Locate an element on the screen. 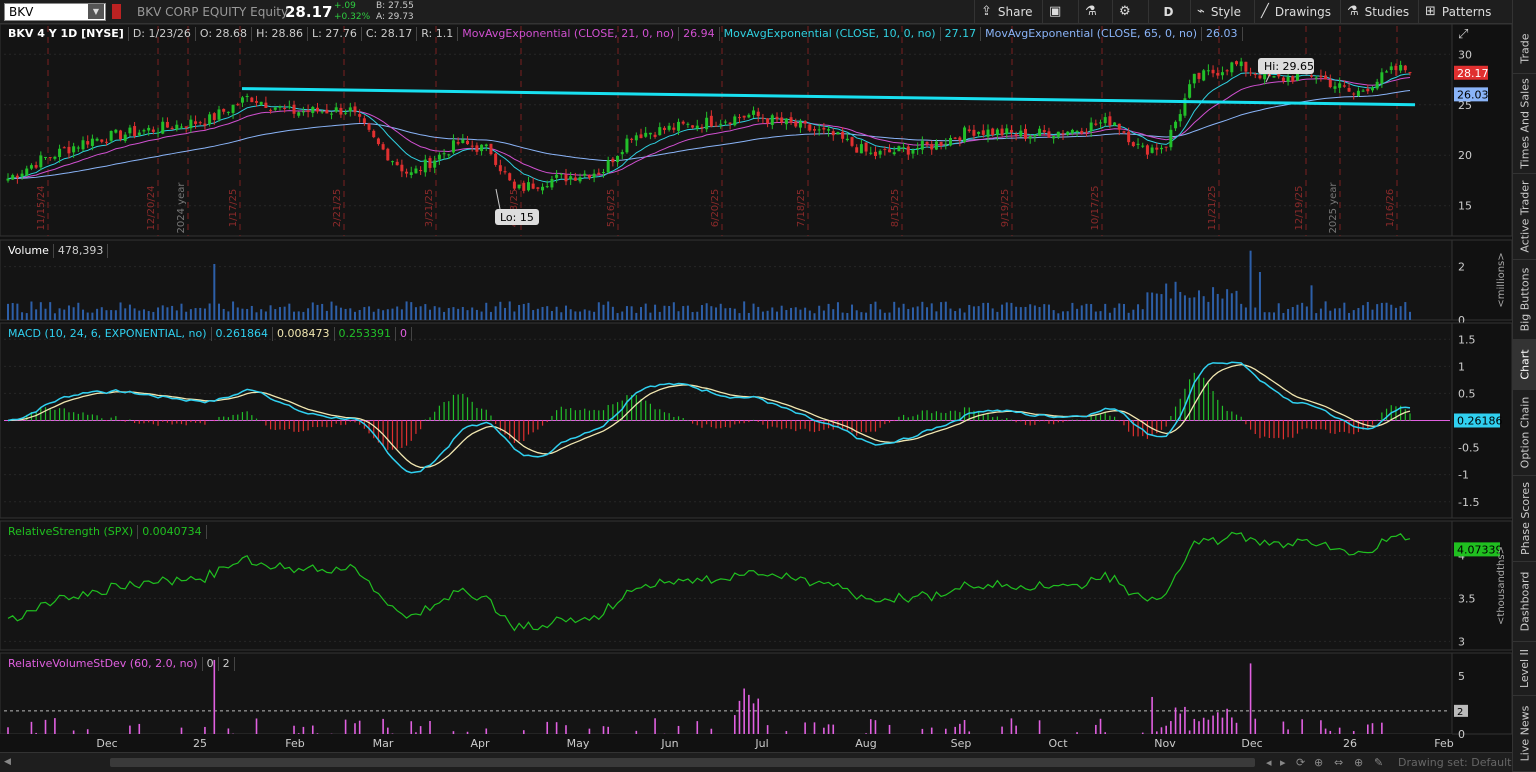 The image size is (1536, 772). ma21-label: MovAvgExponential (CLOSE, 21, 0, no) is located at coordinates (569, 34).